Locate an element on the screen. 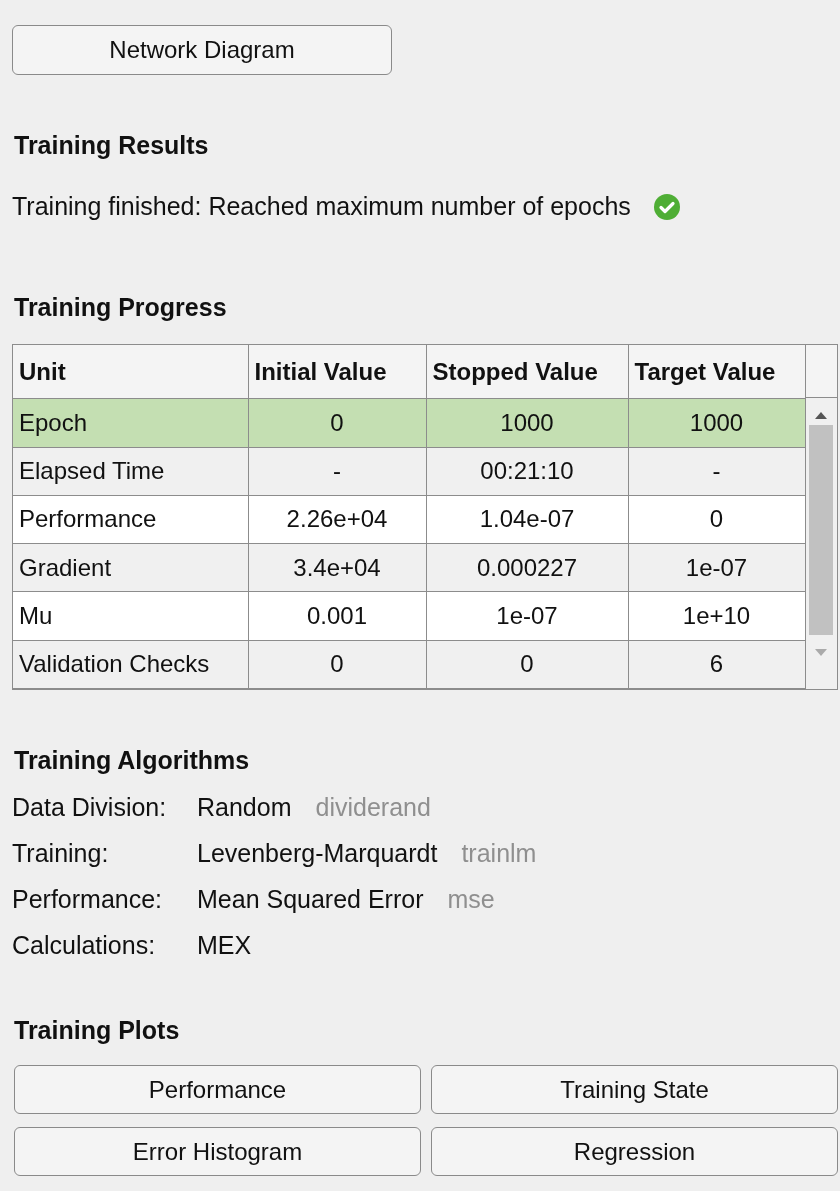 This screenshot has height=1191, width=840. column-header: Target Value is located at coordinates (716, 372).